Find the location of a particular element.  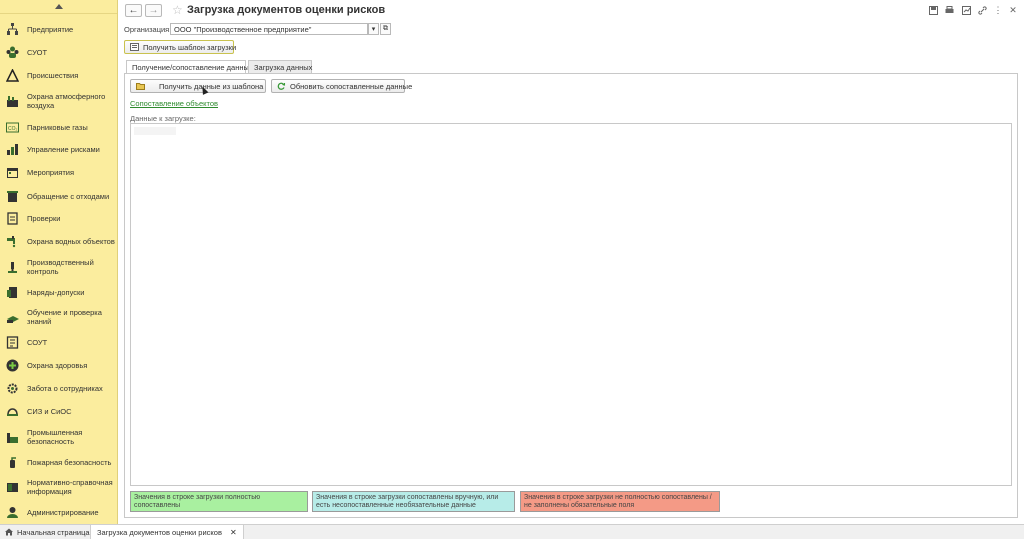

sidebar-item-label: Управление рисками is located at coordinates (63, 149).